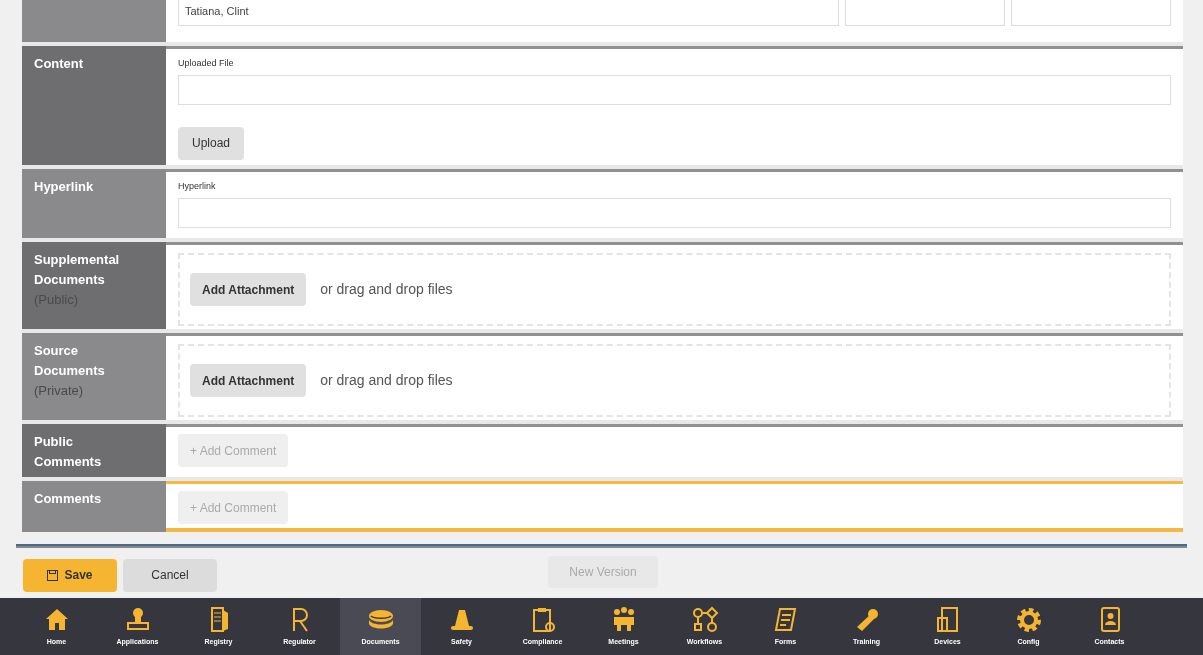  Describe the element at coordinates (170, 575) in the screenshot. I see `cancel-button: Cancel` at that location.